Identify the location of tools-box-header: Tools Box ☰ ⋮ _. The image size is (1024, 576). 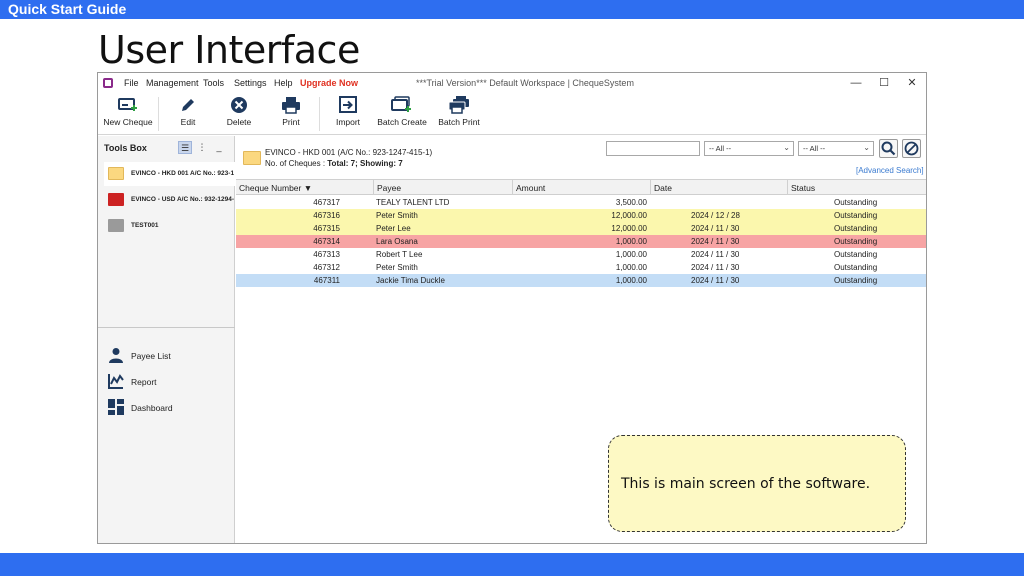
(166, 148).